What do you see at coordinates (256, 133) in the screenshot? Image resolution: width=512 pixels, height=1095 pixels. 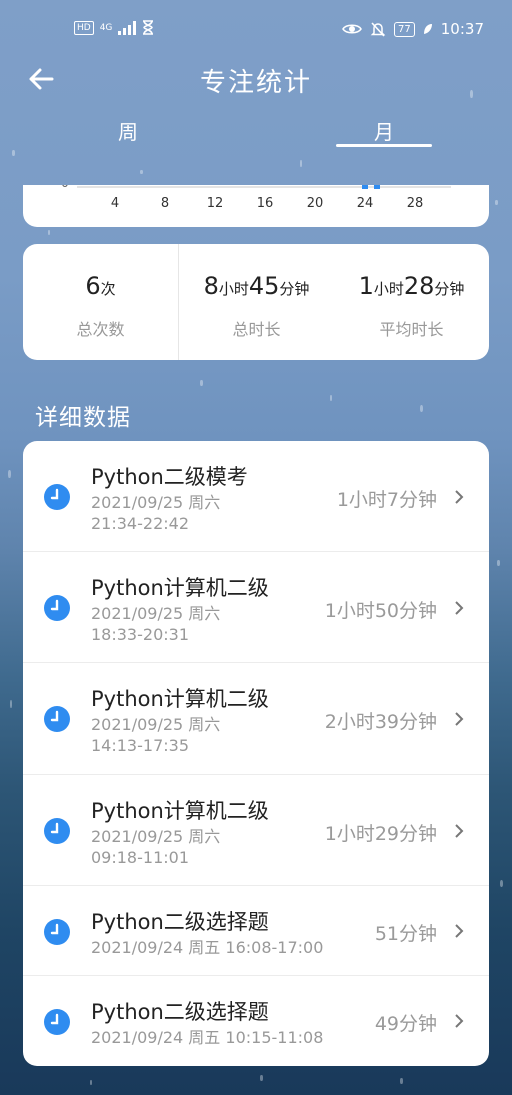 I see `period-tabs: 周 月` at bounding box center [256, 133].